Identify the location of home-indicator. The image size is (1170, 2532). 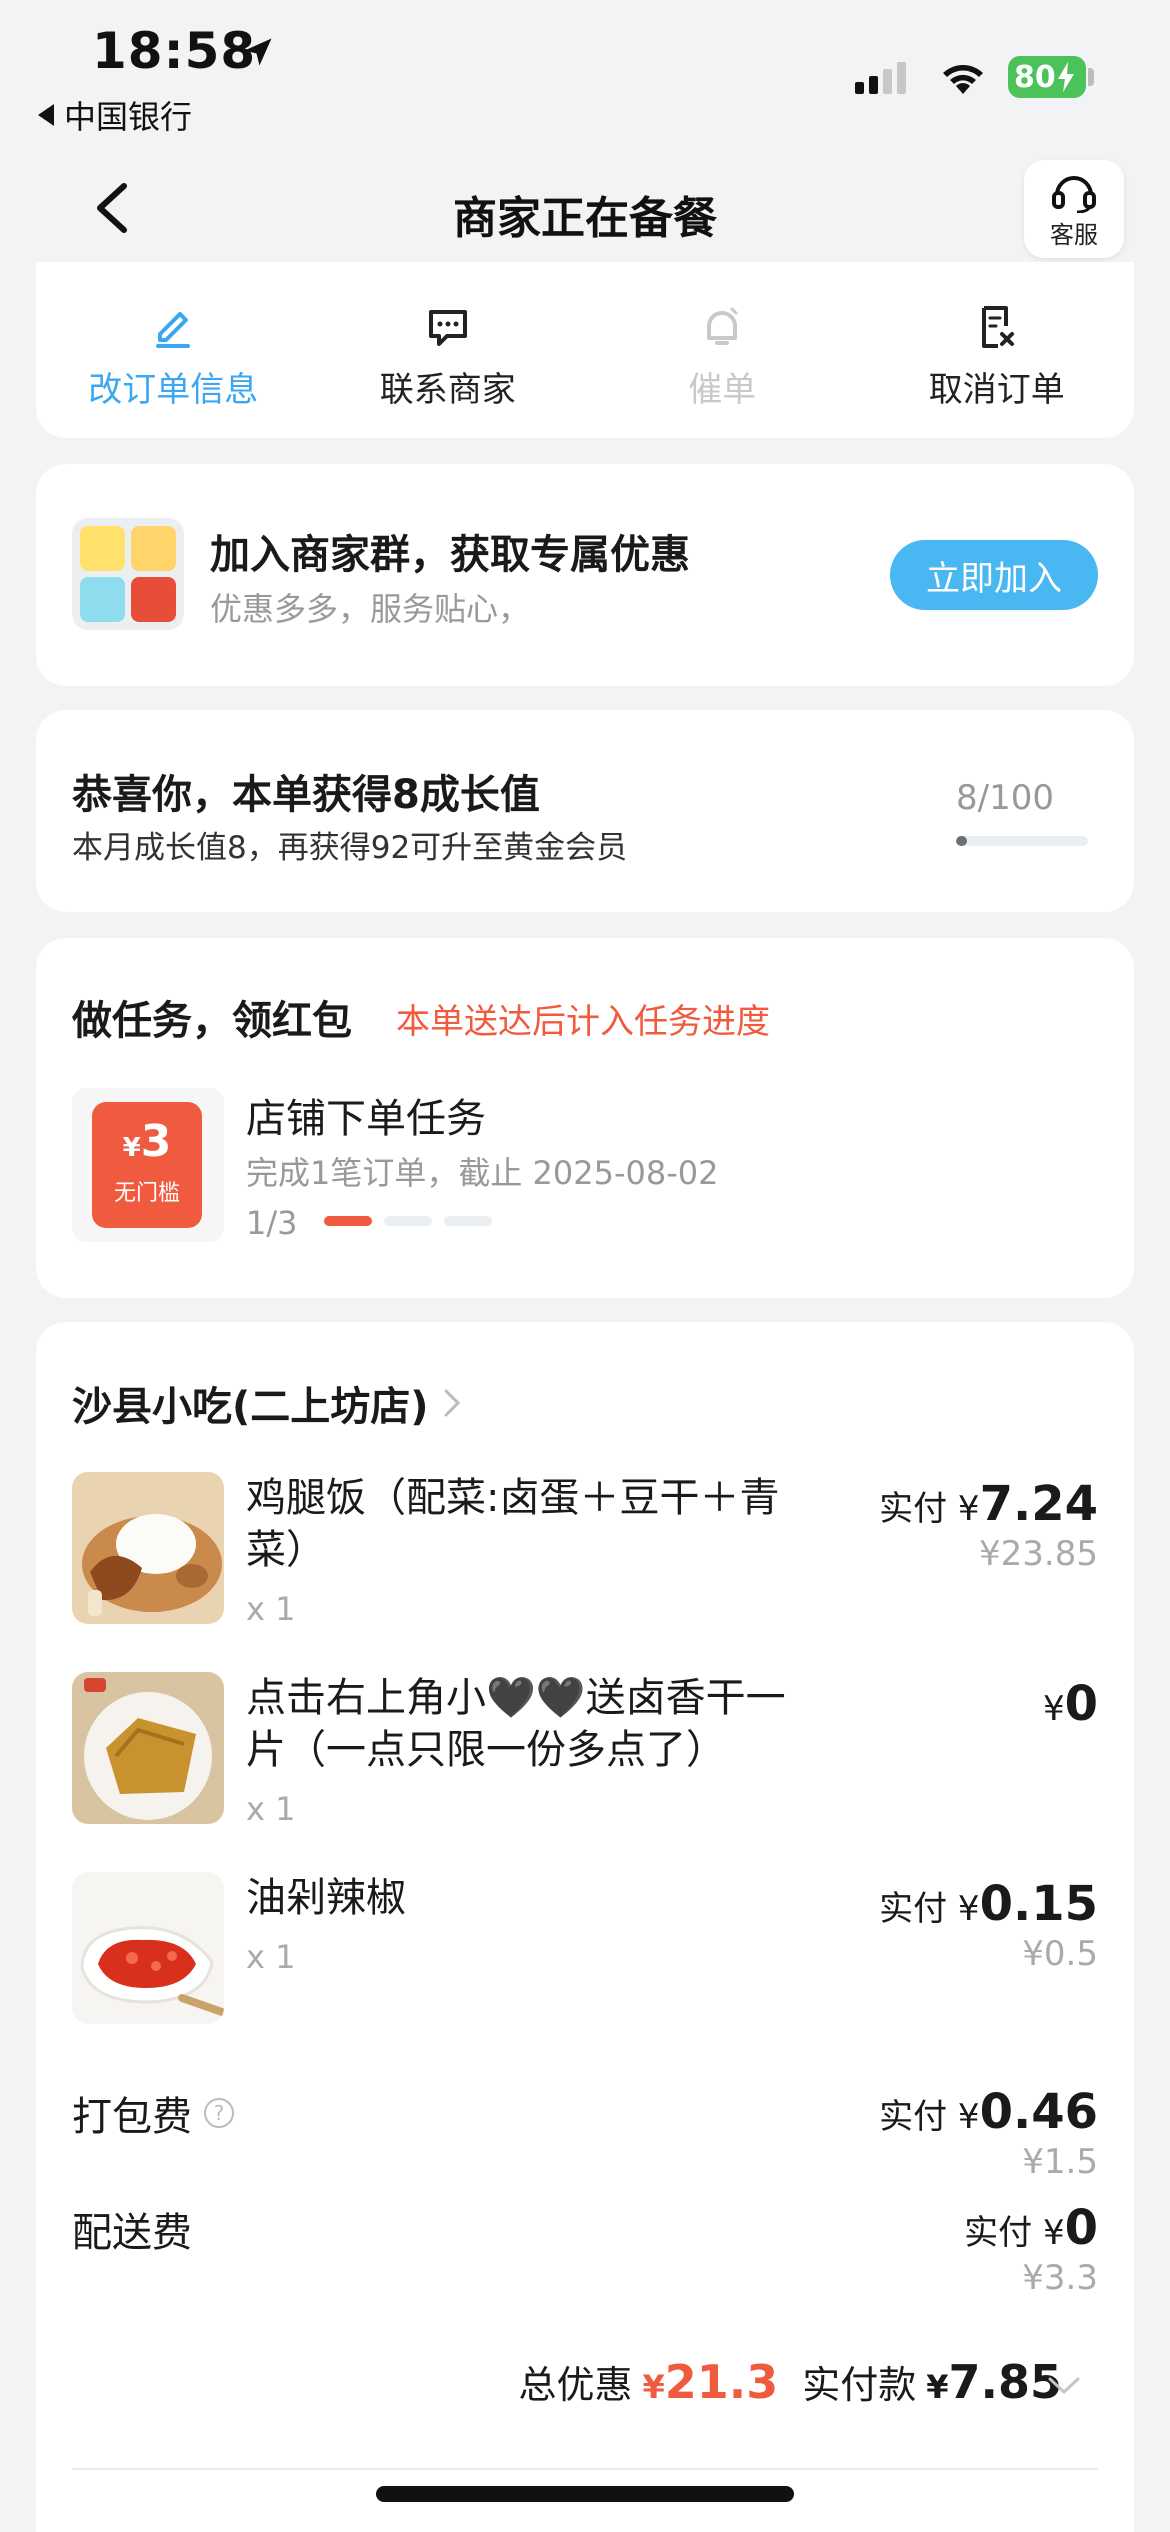
(585, 2494).